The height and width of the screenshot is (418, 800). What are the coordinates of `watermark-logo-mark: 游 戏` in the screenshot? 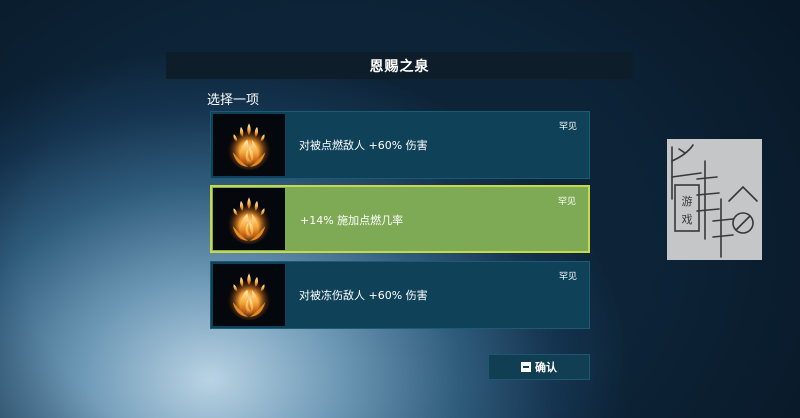 It's located at (714, 201).